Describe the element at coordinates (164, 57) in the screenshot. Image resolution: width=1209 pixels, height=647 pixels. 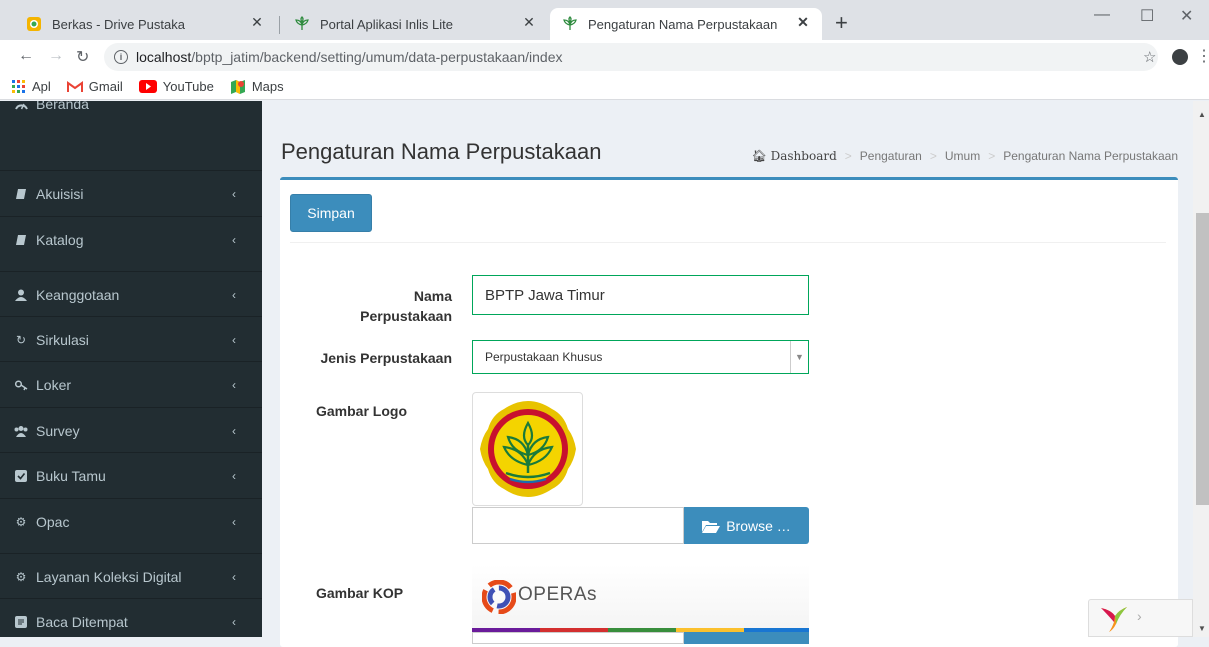
I see `url-host: localhost` at that location.